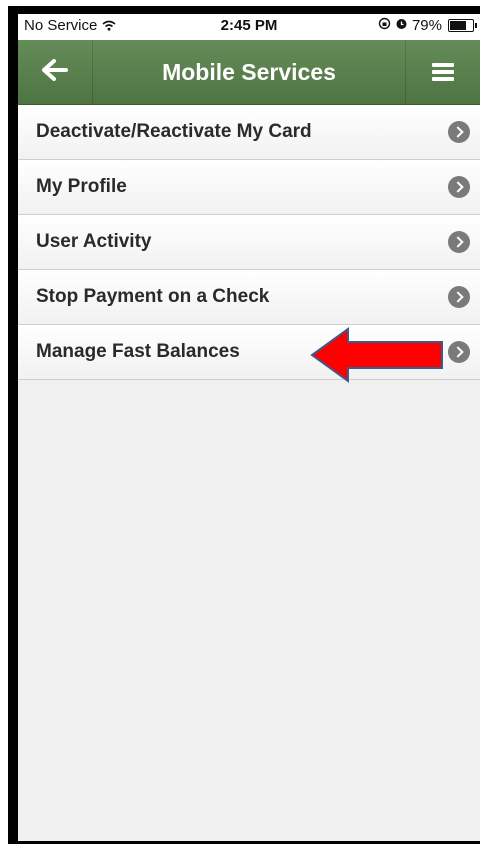 The image size is (484, 849). I want to click on back-arrow-icon, so click(55, 72).